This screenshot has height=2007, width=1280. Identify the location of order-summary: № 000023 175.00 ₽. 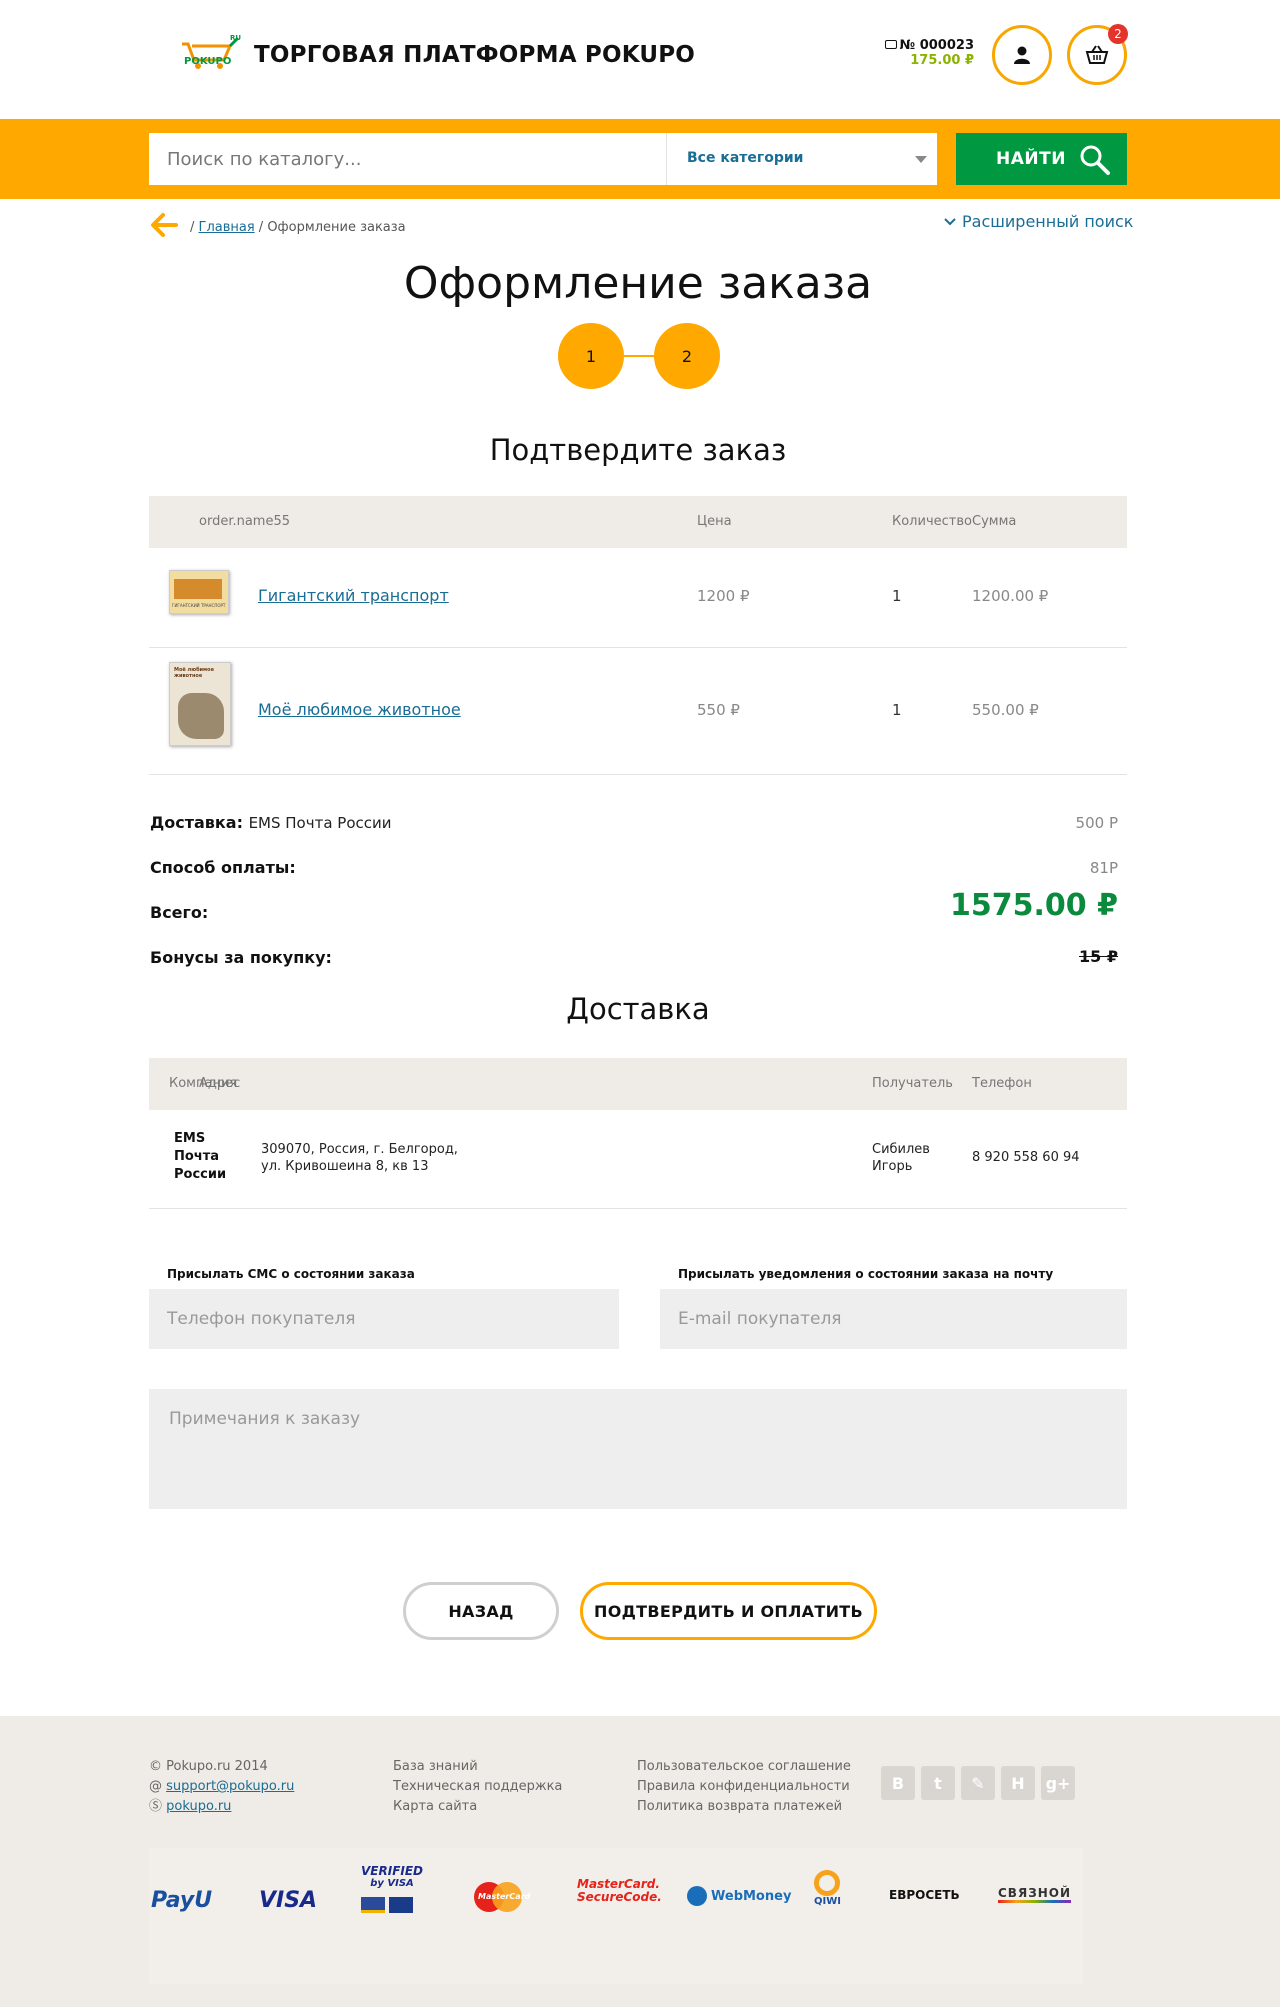
(927, 53).